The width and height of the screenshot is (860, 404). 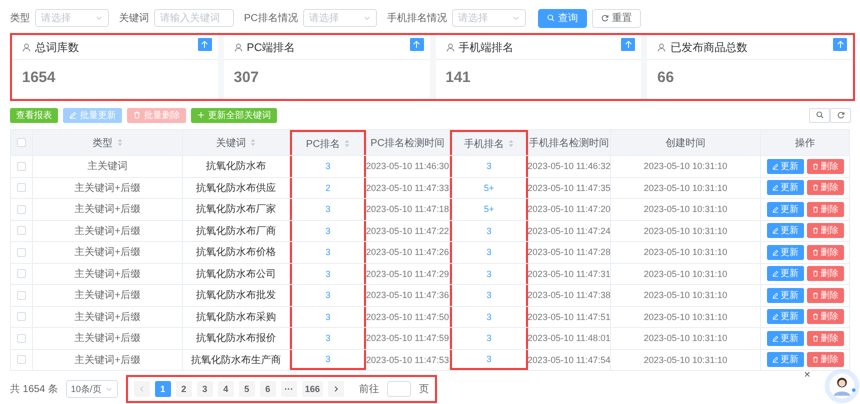 I want to click on table-cell-text: 抗氧化防水布, so click(x=236, y=167).